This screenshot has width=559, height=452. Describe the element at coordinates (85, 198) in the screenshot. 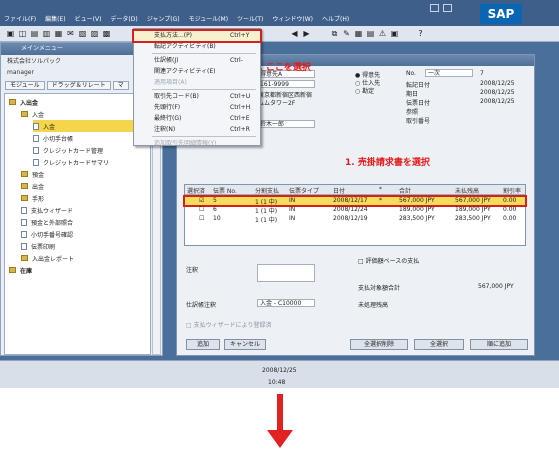

I see `tree-item: 手形` at that location.